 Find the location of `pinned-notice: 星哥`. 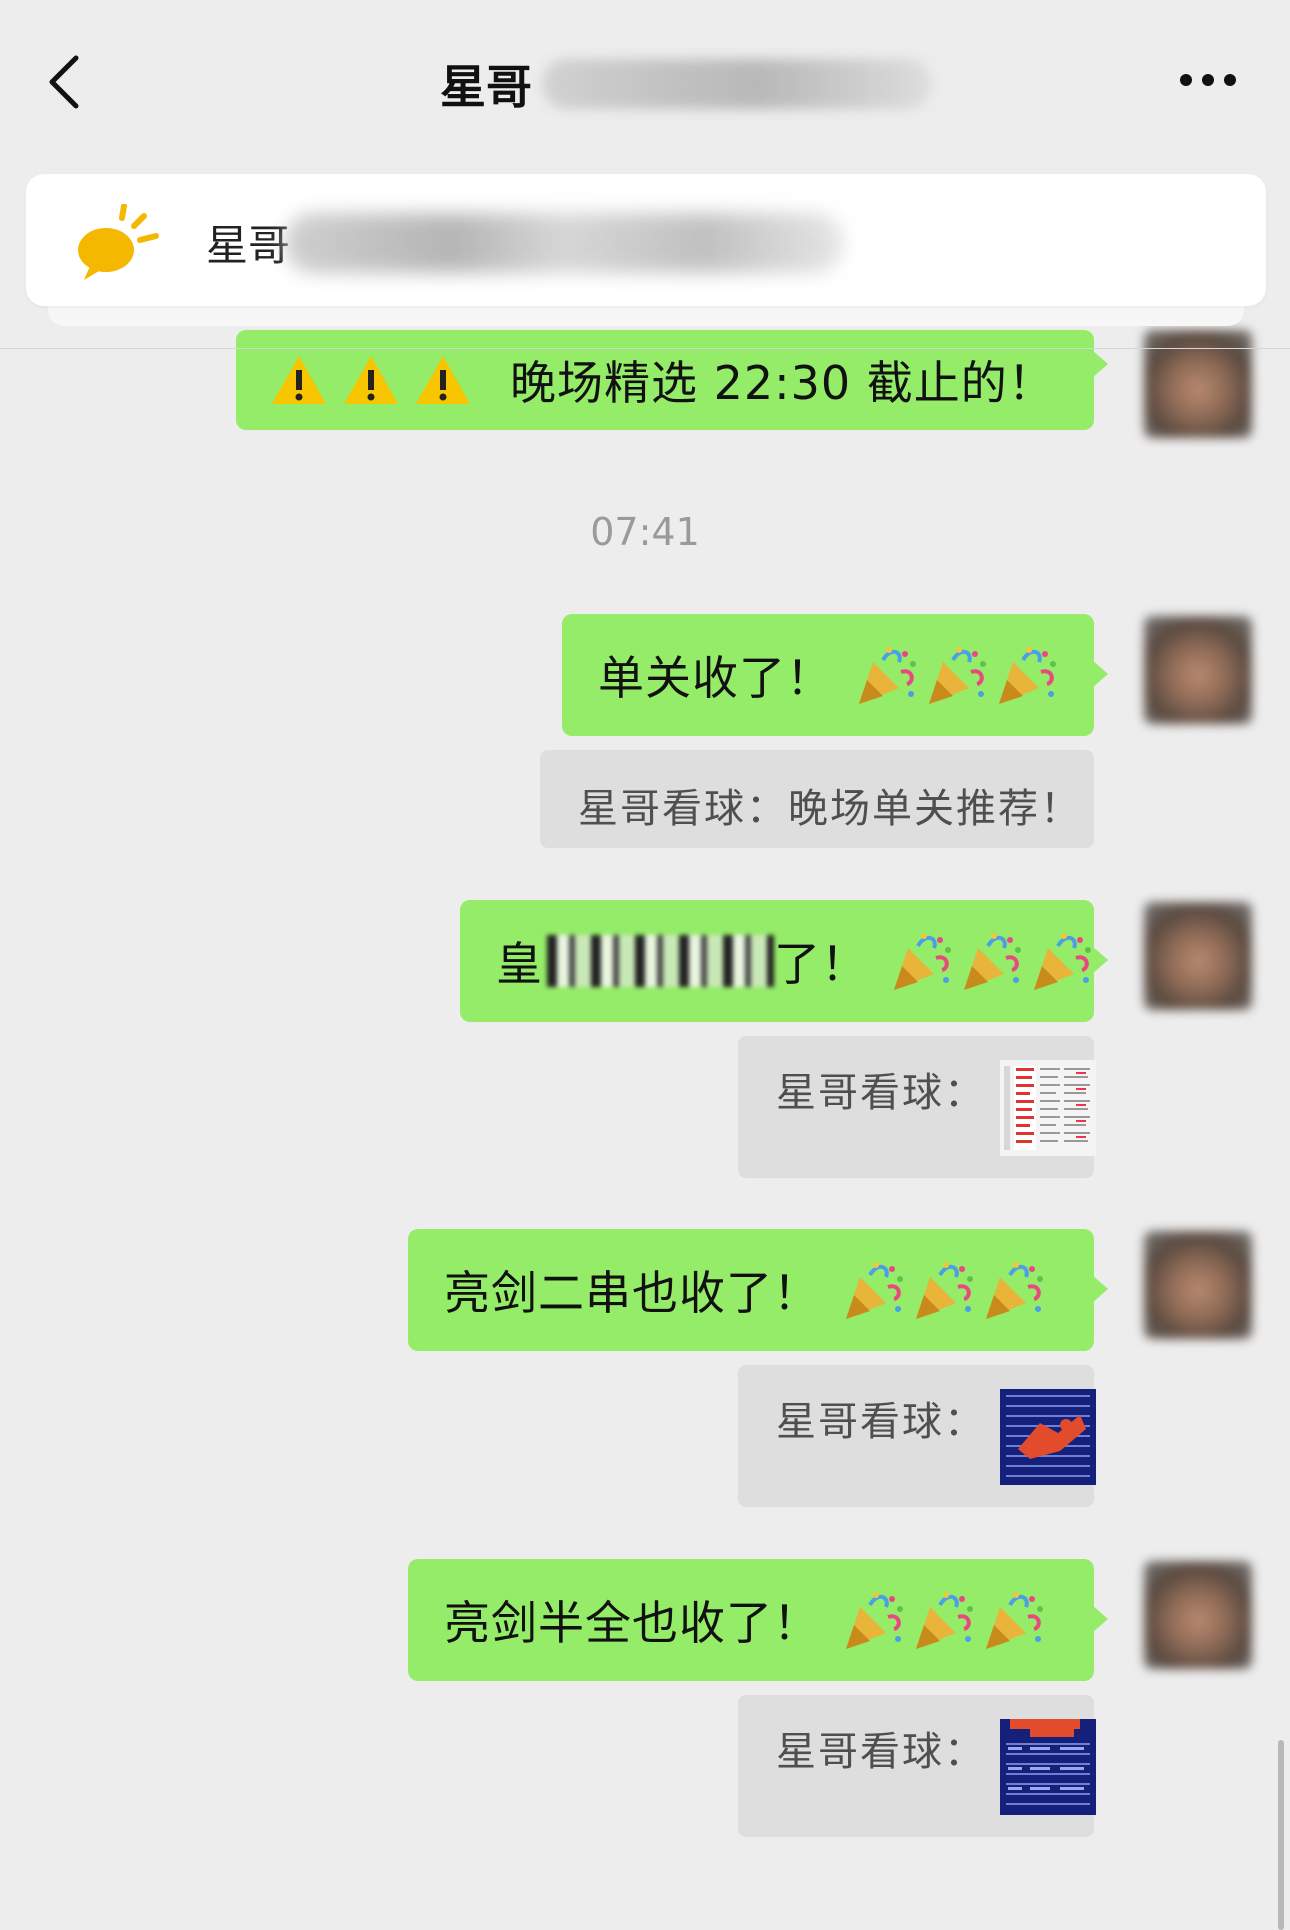

pinned-notice: 星哥 is located at coordinates (646, 240).